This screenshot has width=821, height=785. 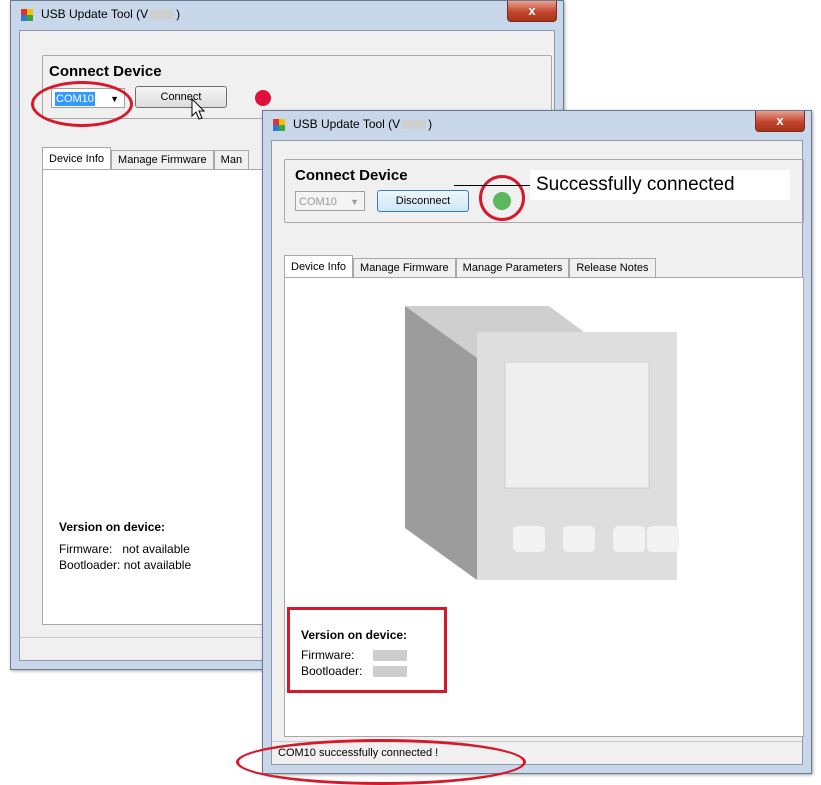 I want to click on tab-manage-parameters: Manage Parameters, so click(x=512, y=268).